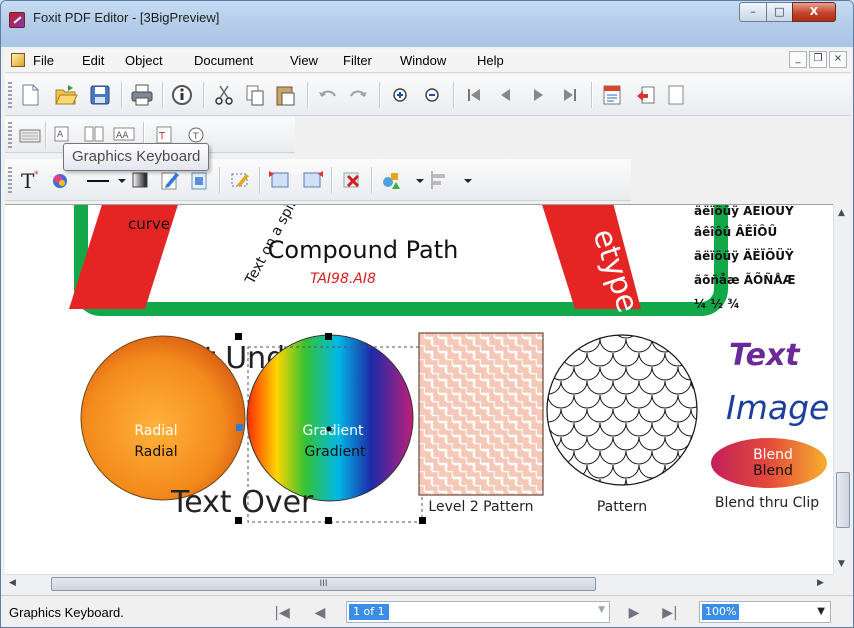  What do you see at coordinates (182, 95) in the screenshot?
I see `info-icon` at bounding box center [182, 95].